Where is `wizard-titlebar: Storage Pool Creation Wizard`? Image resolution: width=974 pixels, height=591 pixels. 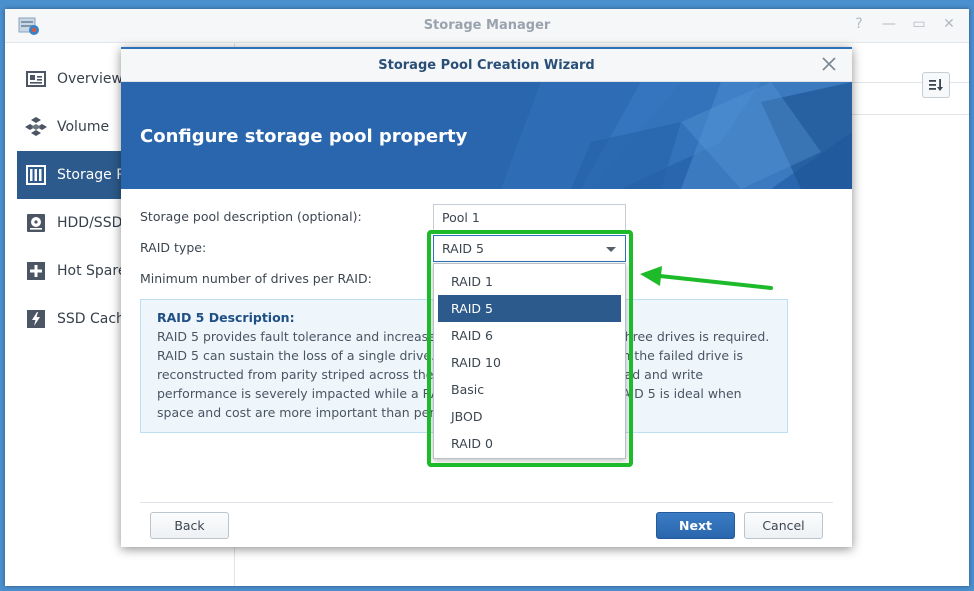 wizard-titlebar: Storage Pool Creation Wizard is located at coordinates (486, 65).